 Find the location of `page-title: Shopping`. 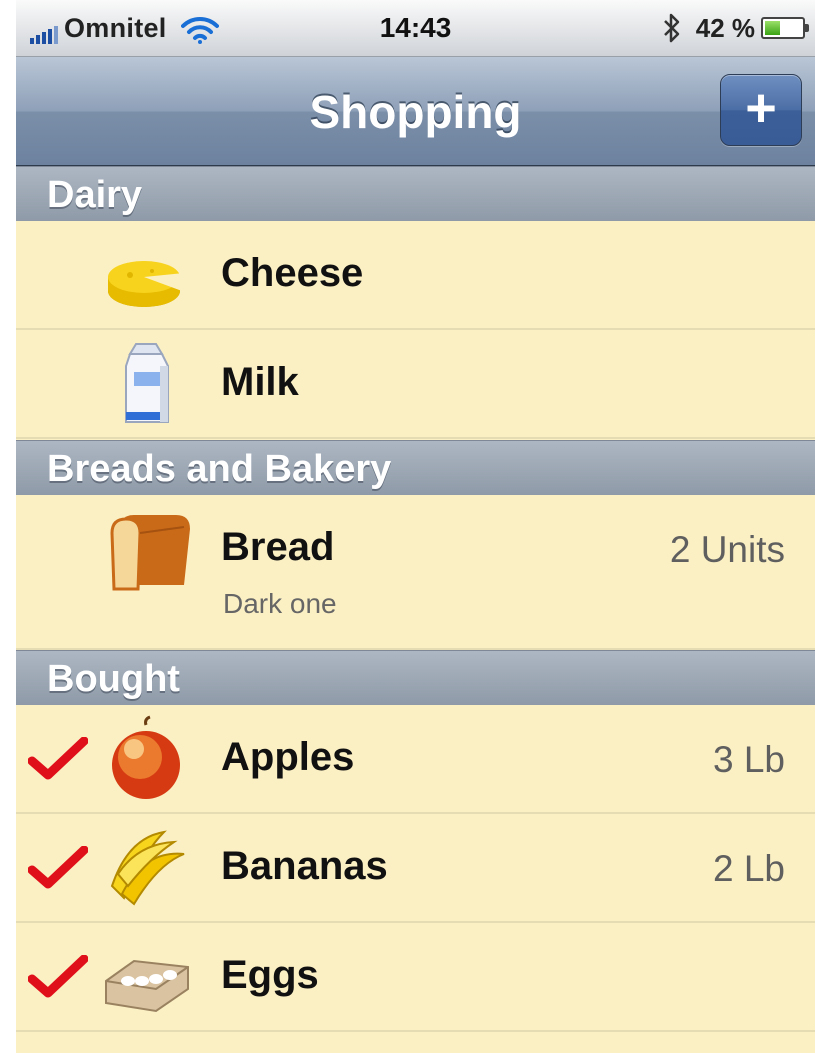

page-title: Shopping is located at coordinates (415, 112).